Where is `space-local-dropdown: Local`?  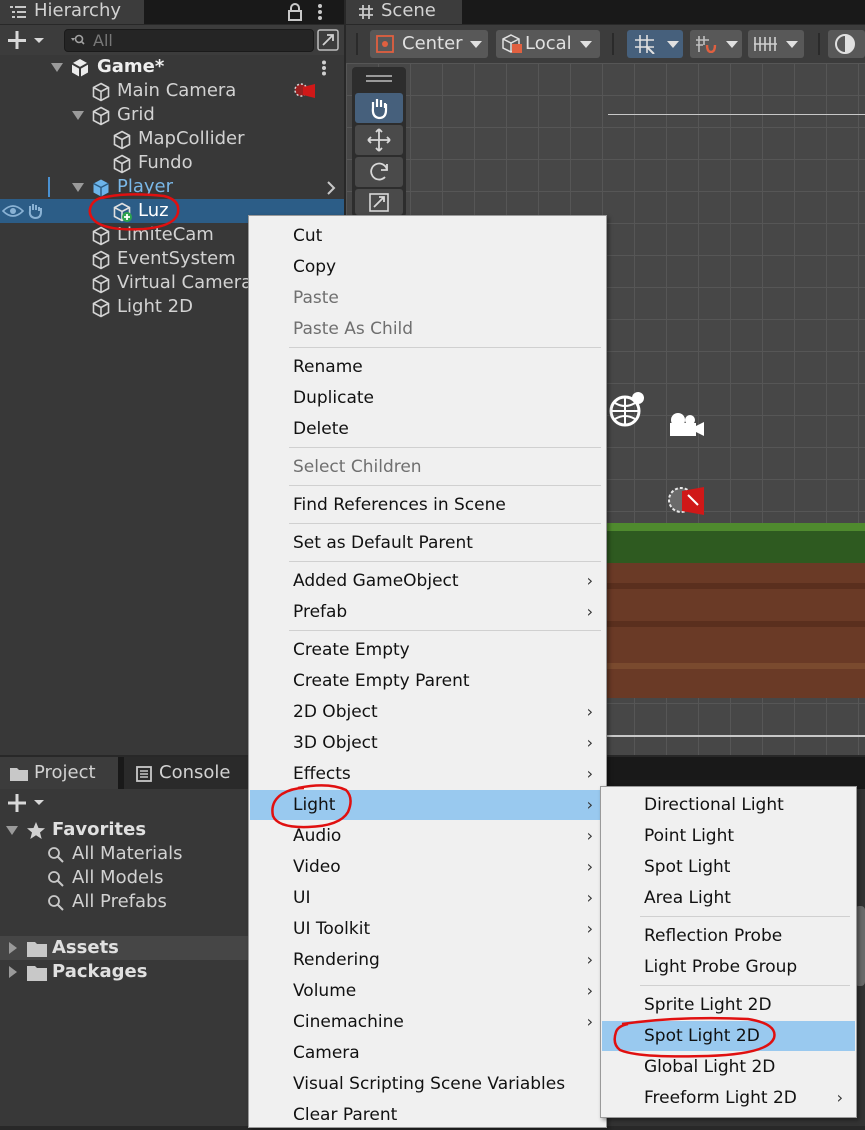 space-local-dropdown: Local is located at coordinates (548, 44).